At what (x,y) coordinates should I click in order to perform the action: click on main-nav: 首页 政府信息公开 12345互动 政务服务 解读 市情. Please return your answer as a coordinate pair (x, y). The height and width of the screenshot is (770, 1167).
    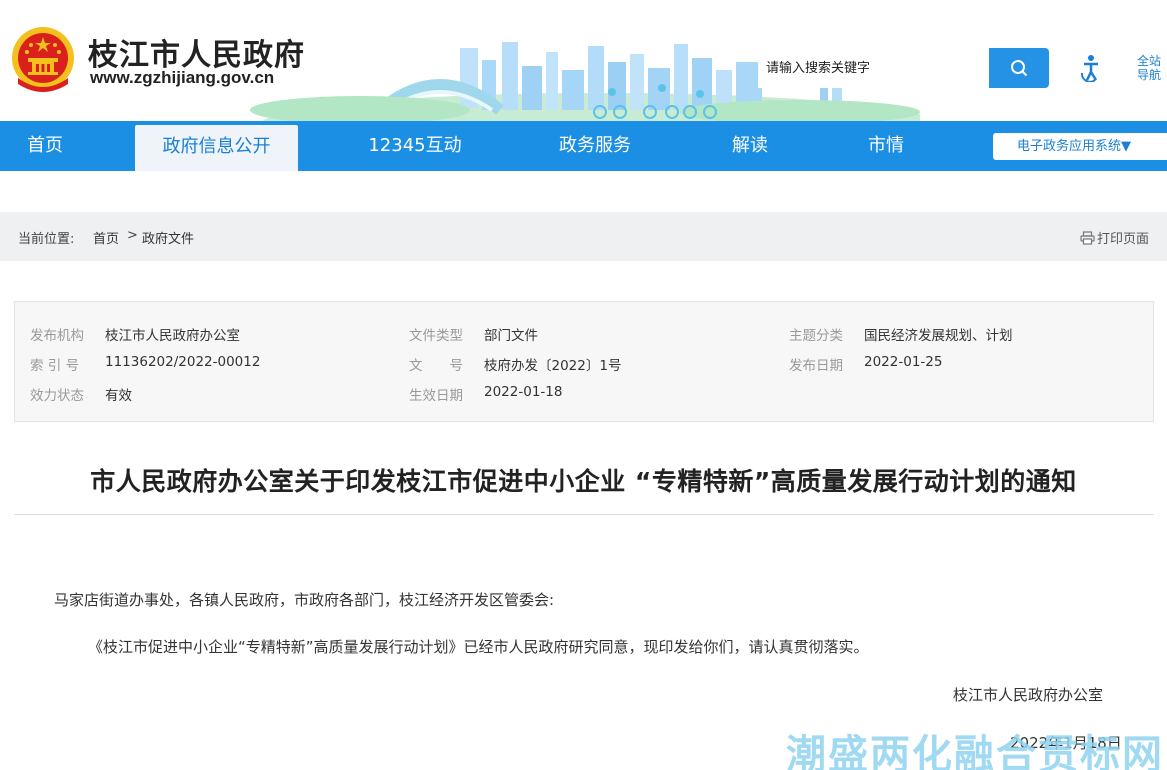
    Looking at the image, I should click on (583, 146).